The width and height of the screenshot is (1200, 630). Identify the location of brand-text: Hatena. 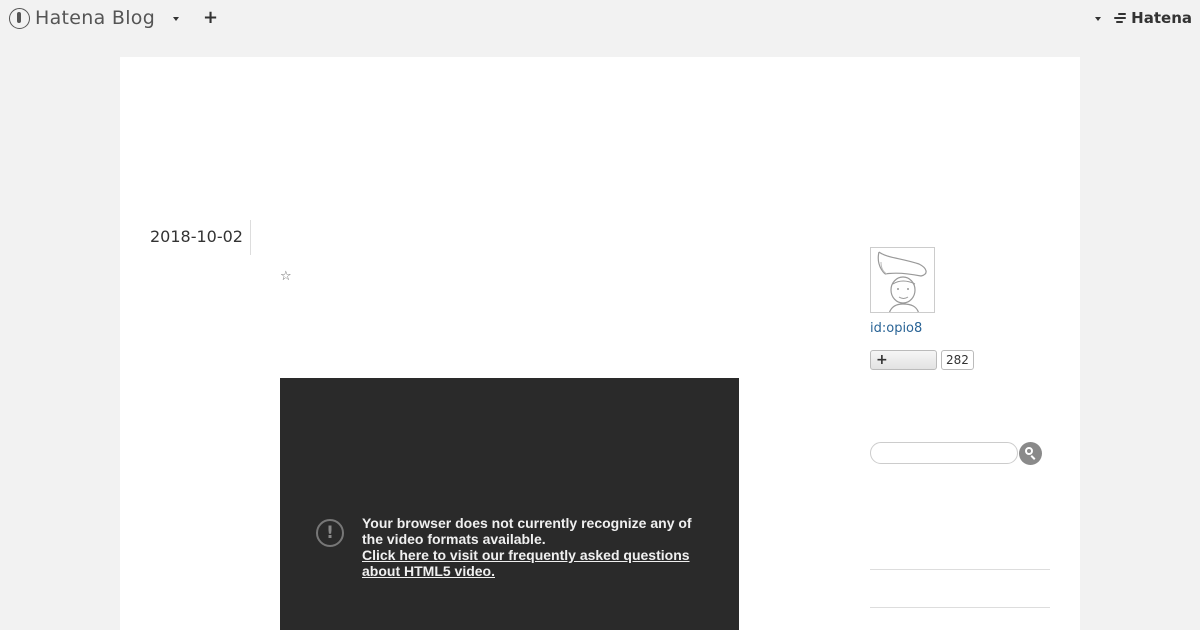
(1161, 18).